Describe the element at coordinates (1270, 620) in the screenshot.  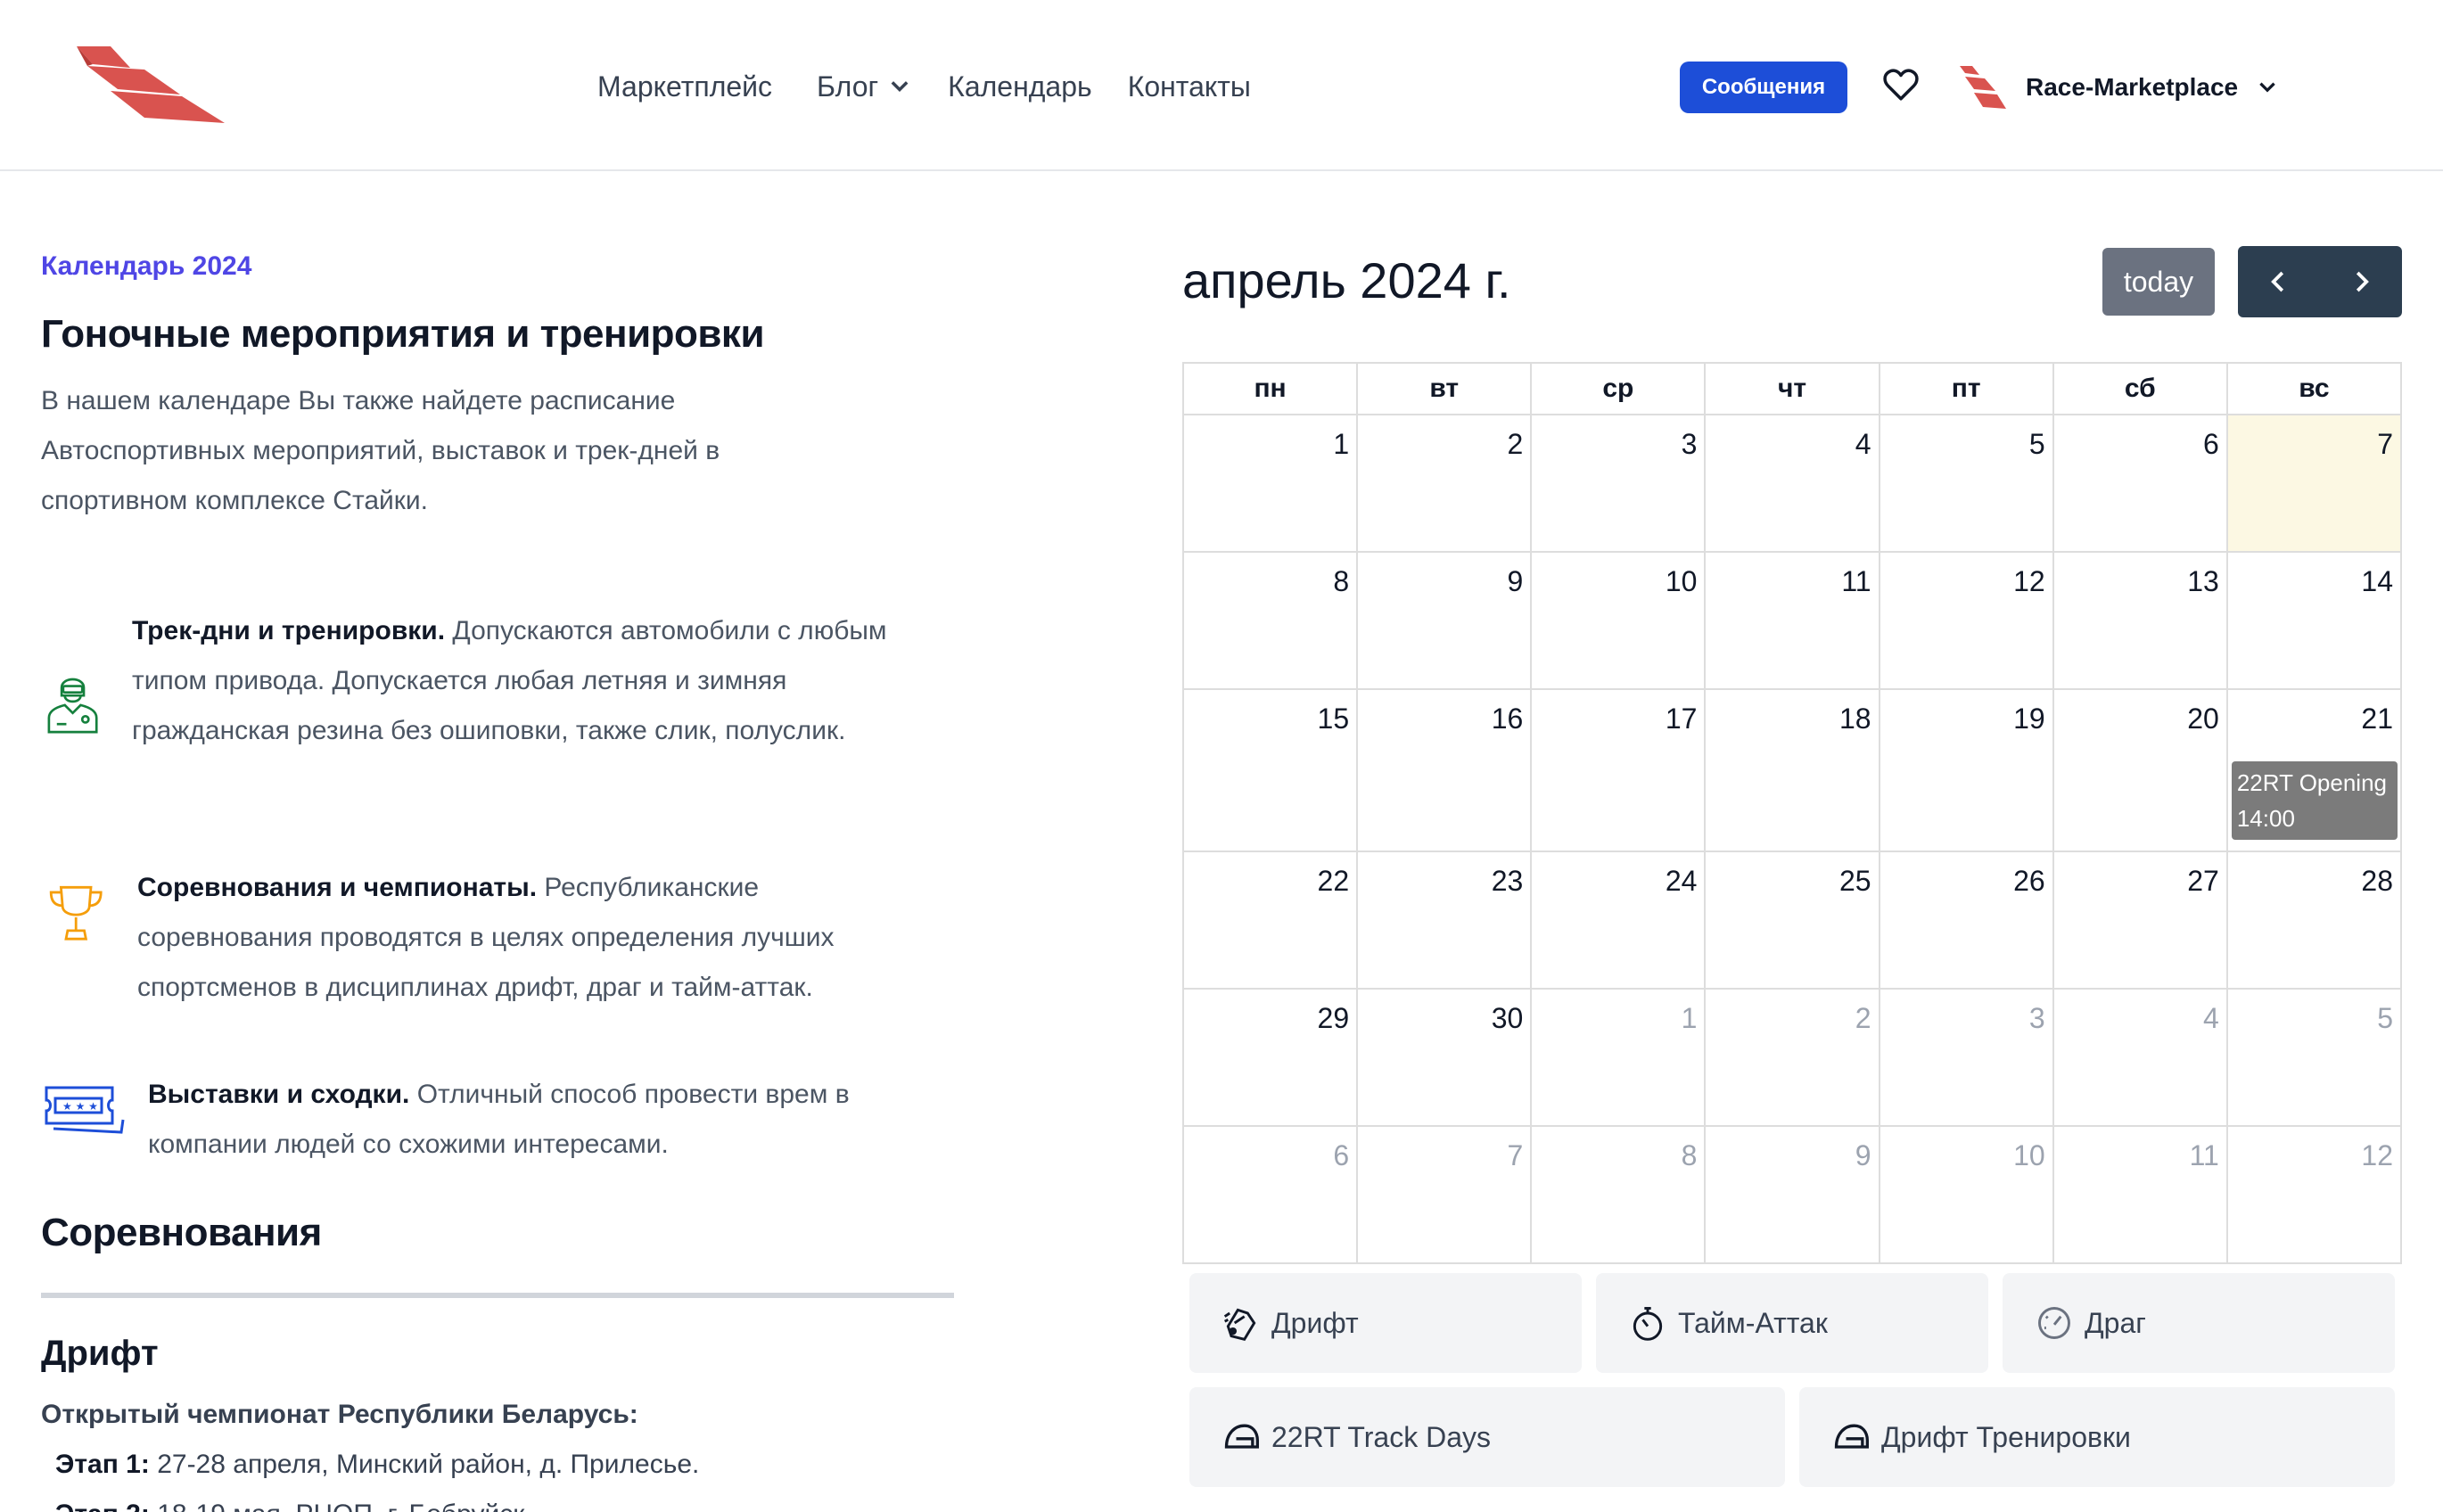
I see `day-cell: 8` at that location.